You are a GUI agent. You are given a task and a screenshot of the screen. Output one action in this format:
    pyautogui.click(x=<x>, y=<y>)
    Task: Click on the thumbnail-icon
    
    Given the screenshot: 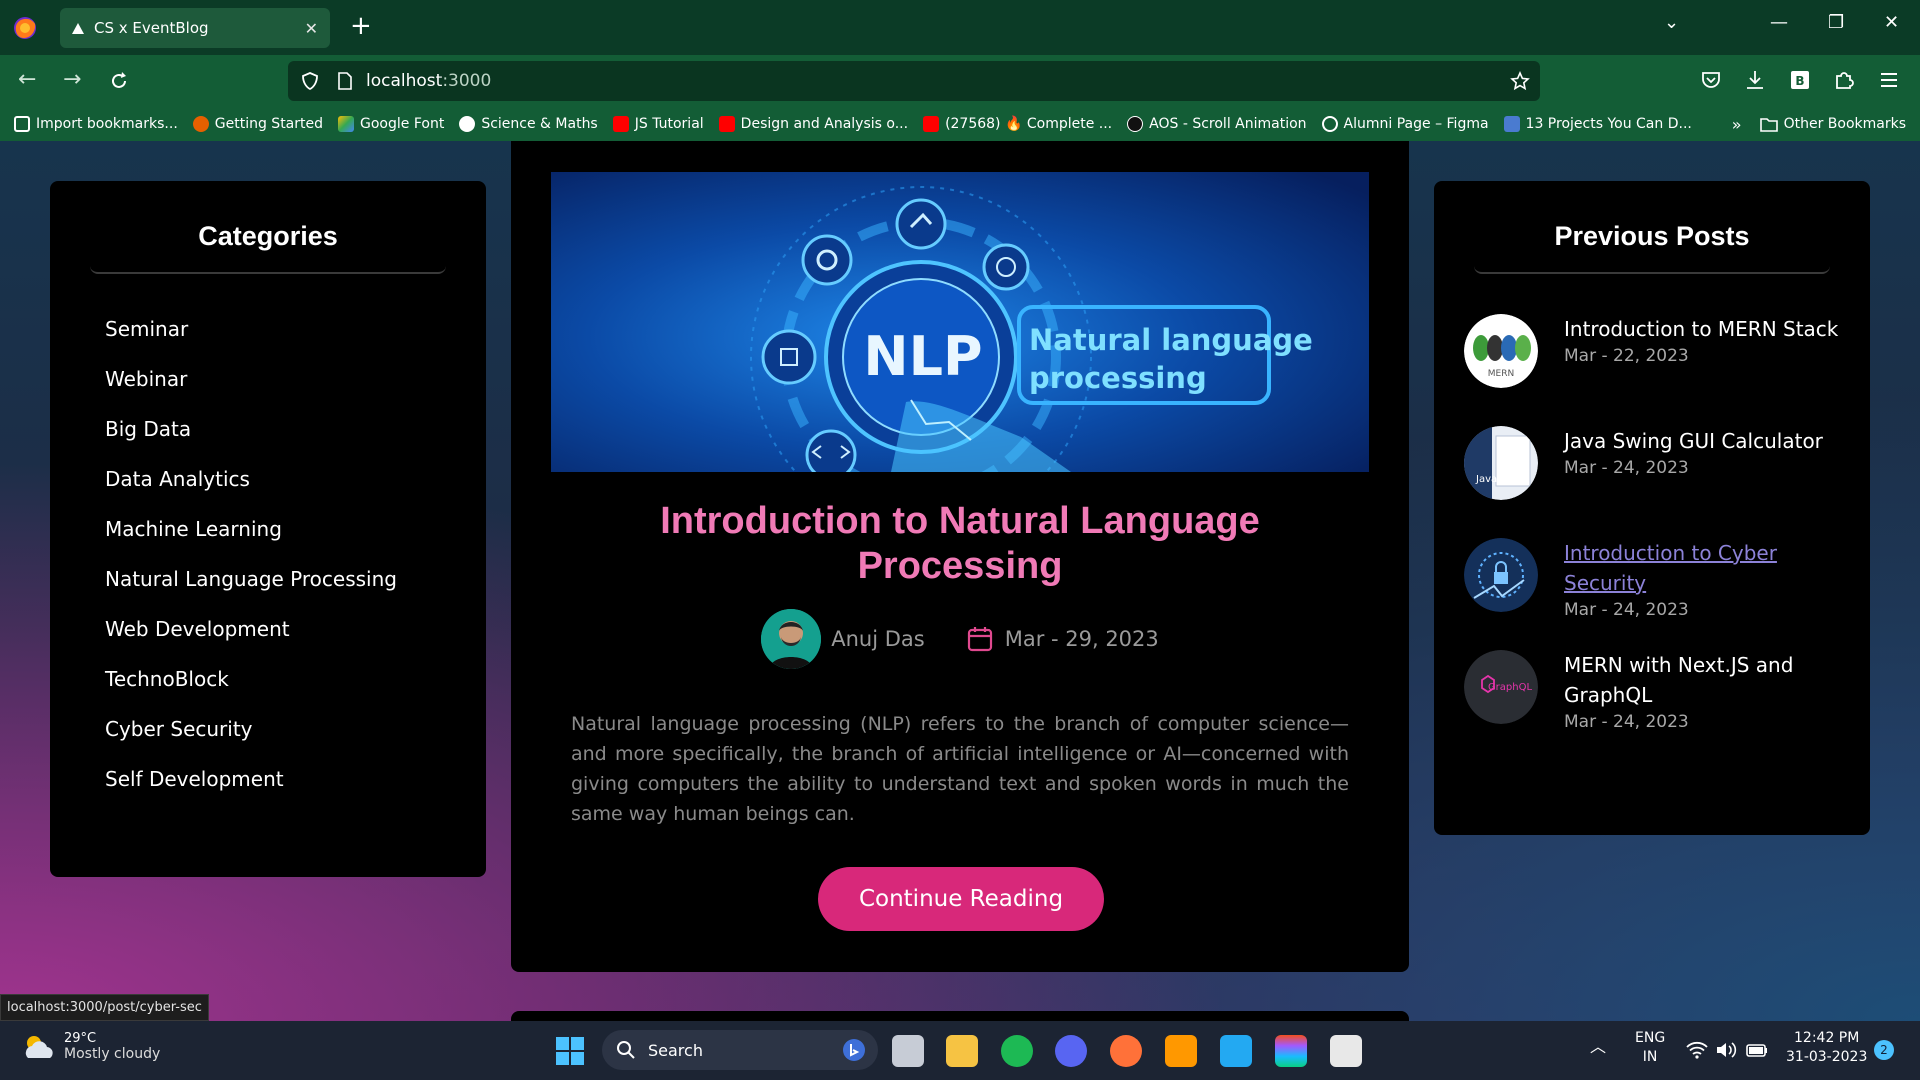 What is the action you would take?
    pyautogui.click(x=1511, y=124)
    